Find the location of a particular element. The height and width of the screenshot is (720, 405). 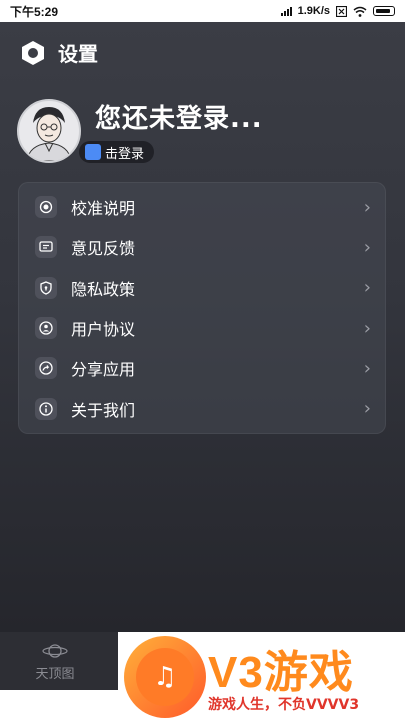

login-button: 击登录 is located at coordinates (117, 152).